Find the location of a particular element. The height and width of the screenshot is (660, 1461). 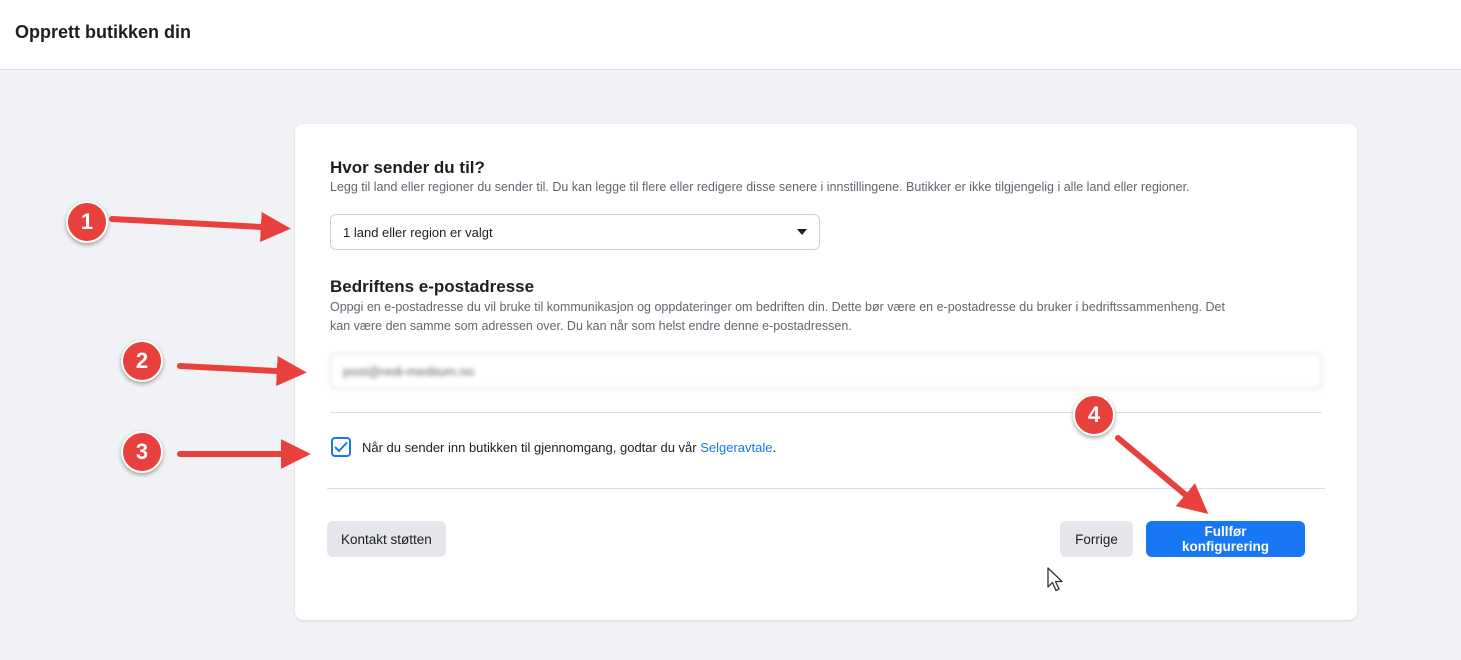

seller-agreement-link: Selgeravtale is located at coordinates (736, 447).